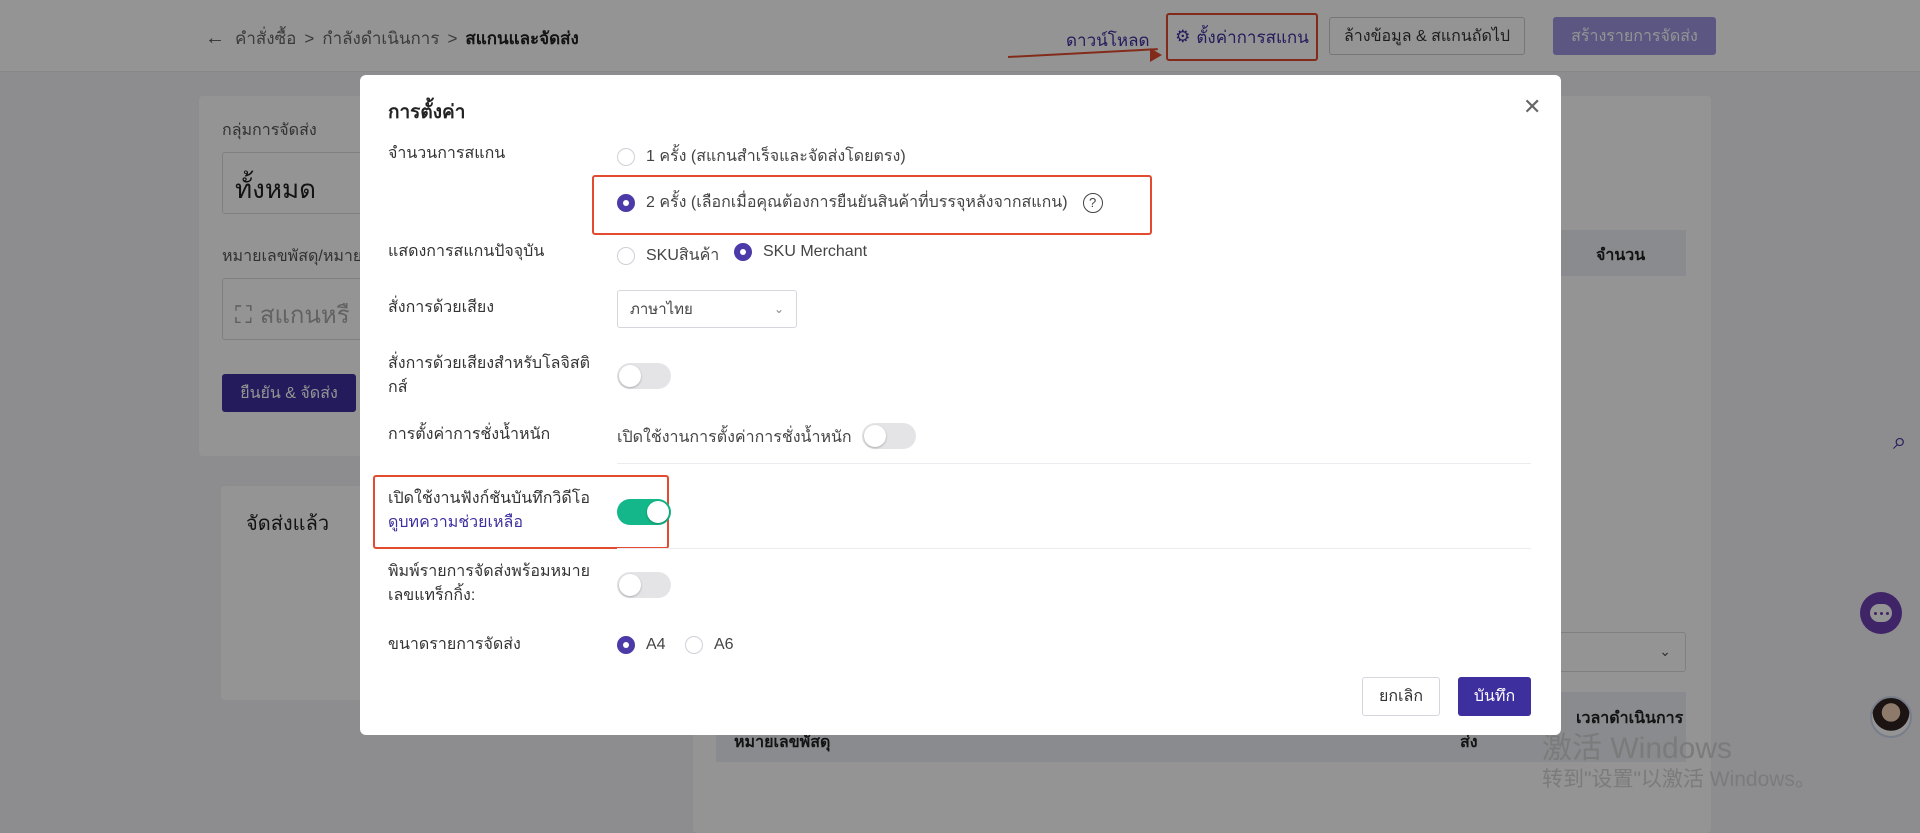 Image resolution: width=1920 pixels, height=833 pixels. Describe the element at coordinates (441, 307) in the screenshot. I see `voice-command-label: สั่งการด้วยเสียง` at that location.